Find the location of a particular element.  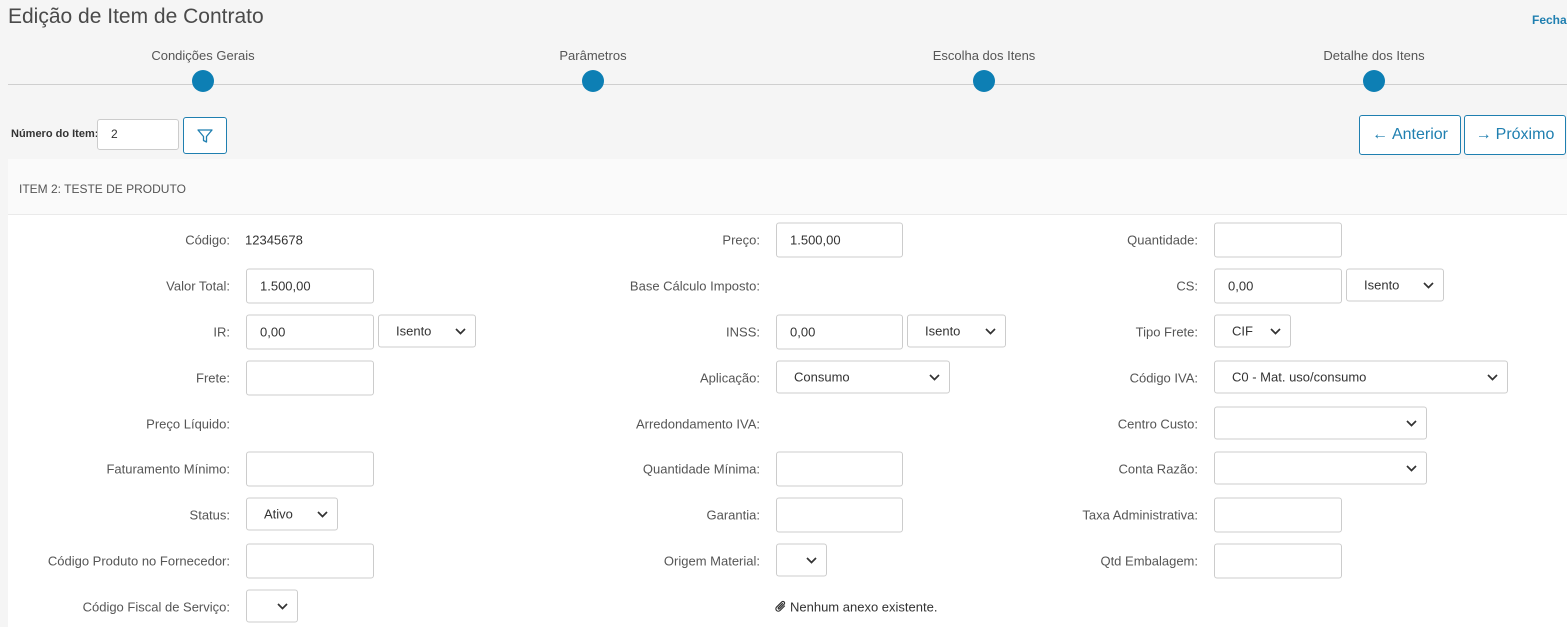

arredondamento-iva-label: Arredondamento IVA: is located at coordinates (697, 424).